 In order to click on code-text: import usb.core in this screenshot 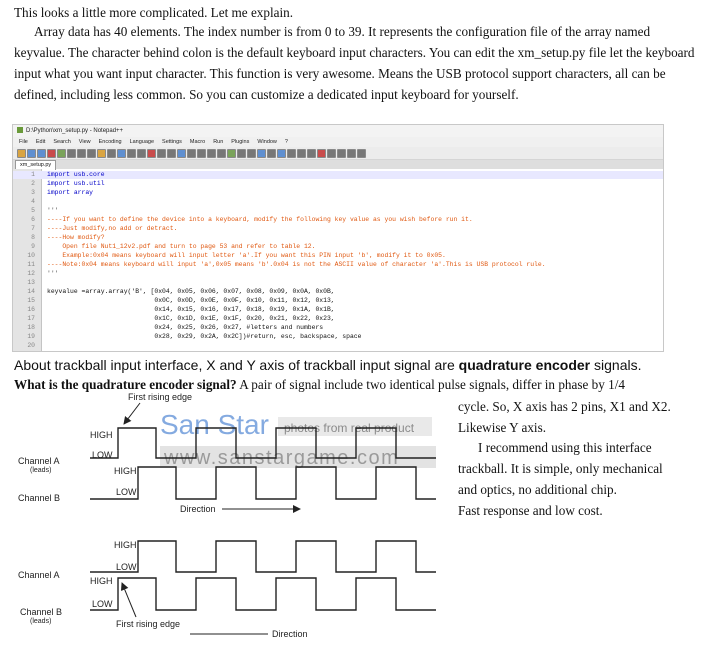, I will do `click(76, 174)`.